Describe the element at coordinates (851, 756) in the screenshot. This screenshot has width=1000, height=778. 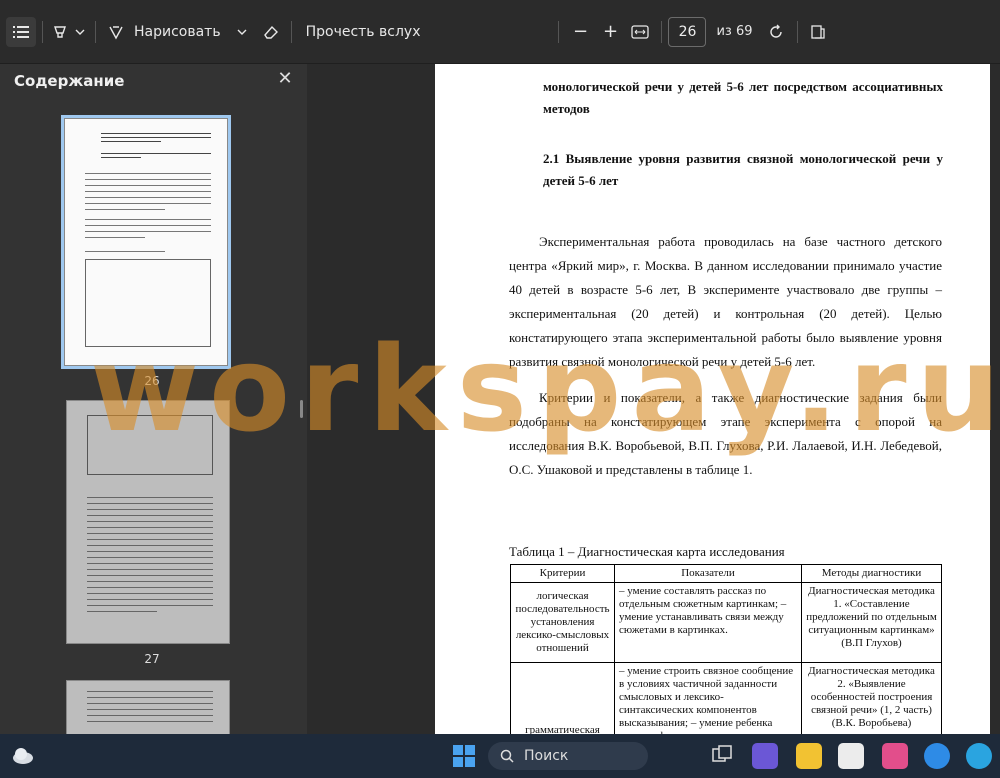
I see `calendar-icon` at that location.